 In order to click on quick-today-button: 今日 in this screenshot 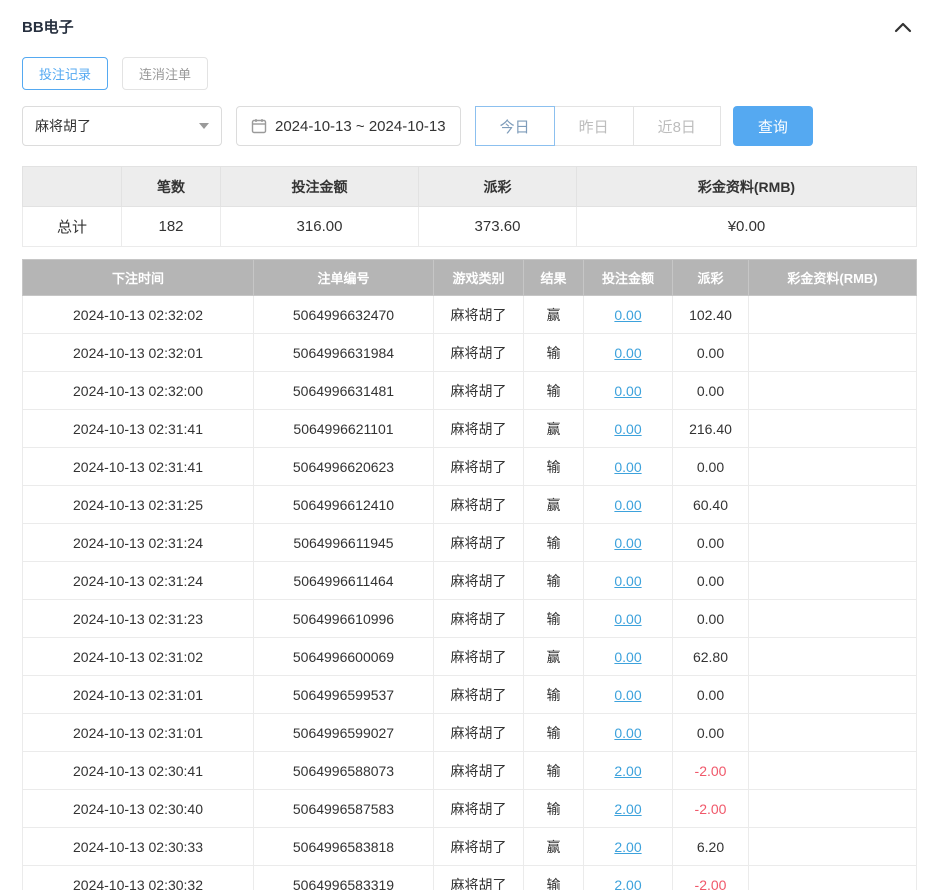, I will do `click(514, 126)`.